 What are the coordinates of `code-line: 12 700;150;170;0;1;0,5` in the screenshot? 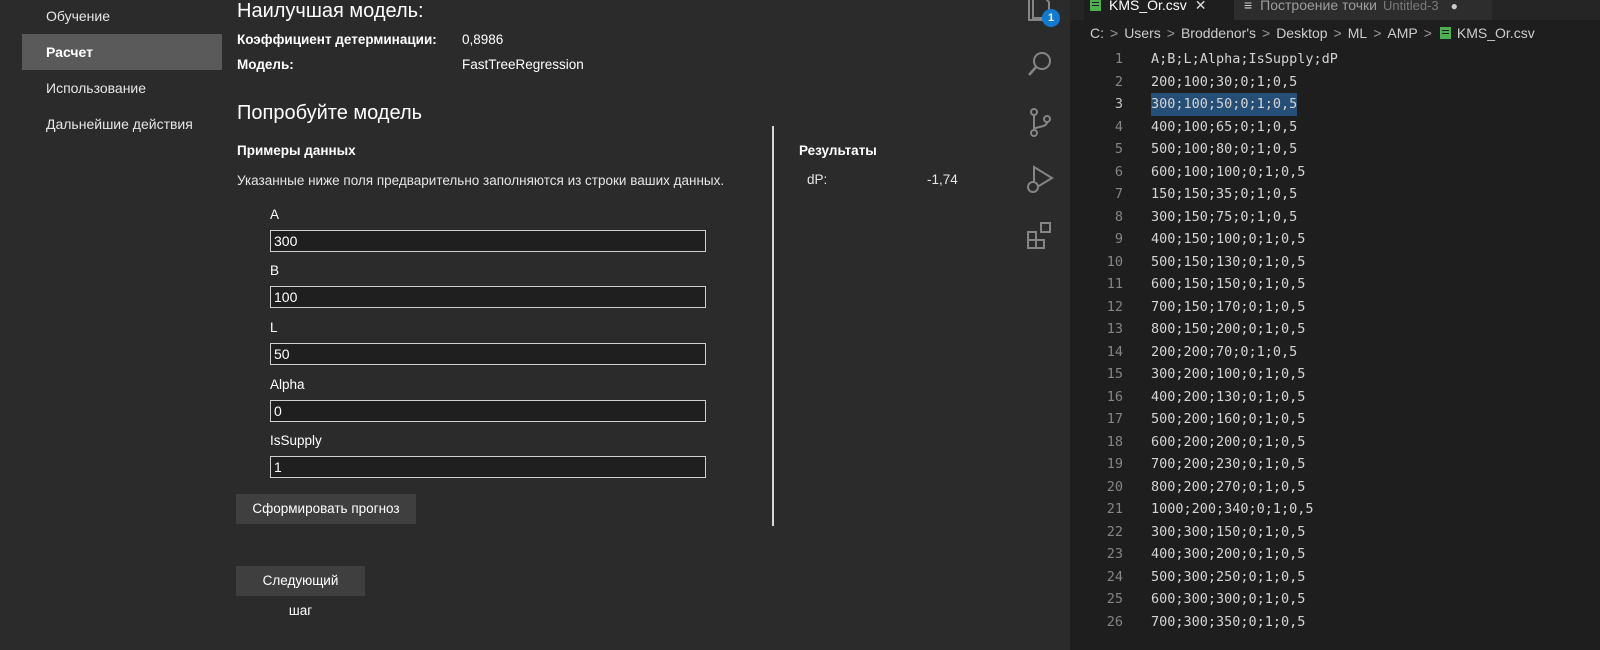 It's located at (1335, 307).